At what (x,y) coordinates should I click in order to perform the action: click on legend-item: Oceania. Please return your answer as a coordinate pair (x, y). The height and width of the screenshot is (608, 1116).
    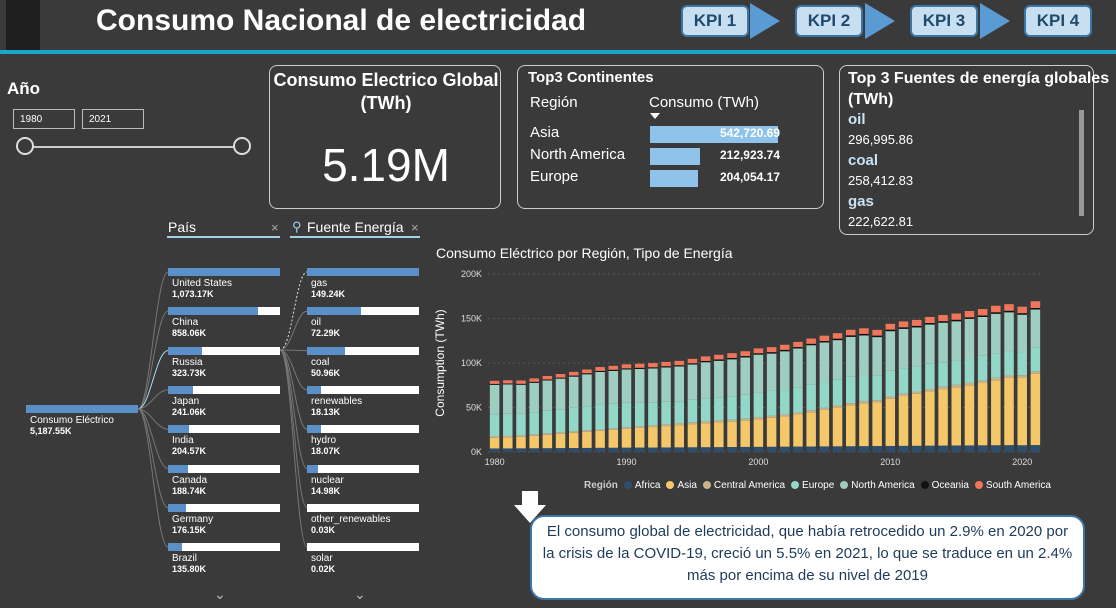
    Looking at the image, I should click on (944, 485).